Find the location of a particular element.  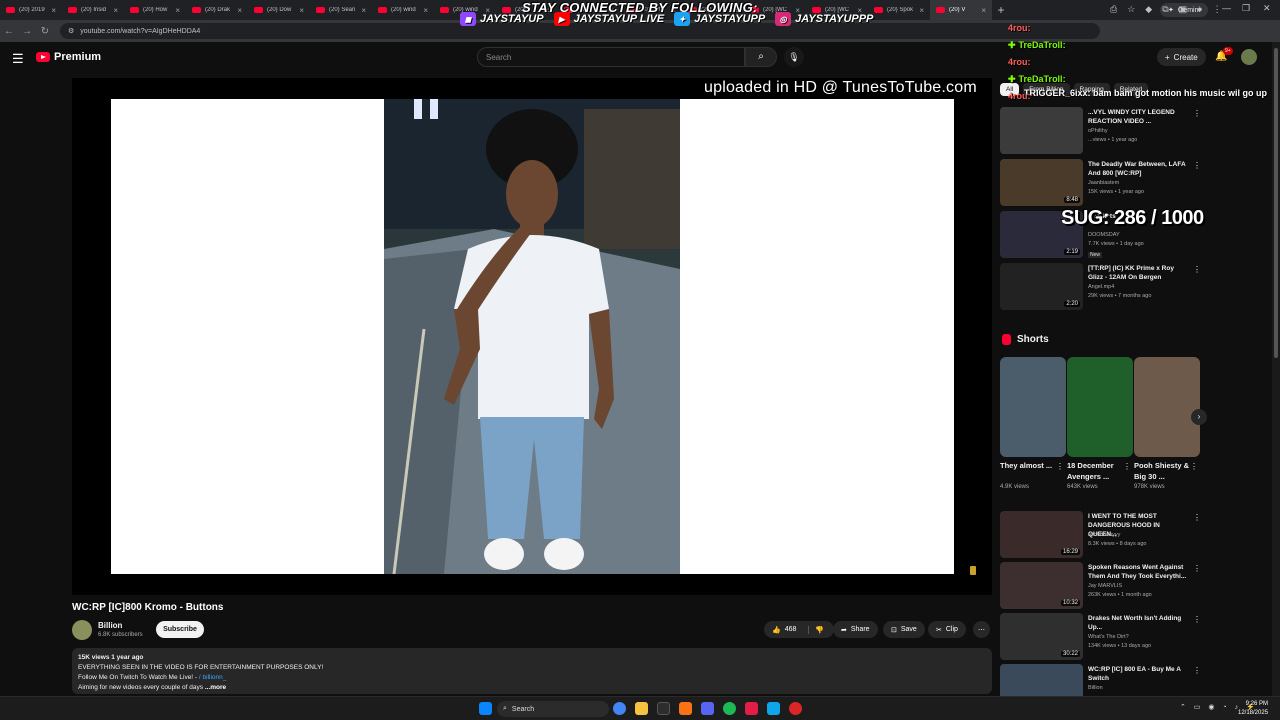

browser-tab: (20) Sean × is located at coordinates (341, 10).